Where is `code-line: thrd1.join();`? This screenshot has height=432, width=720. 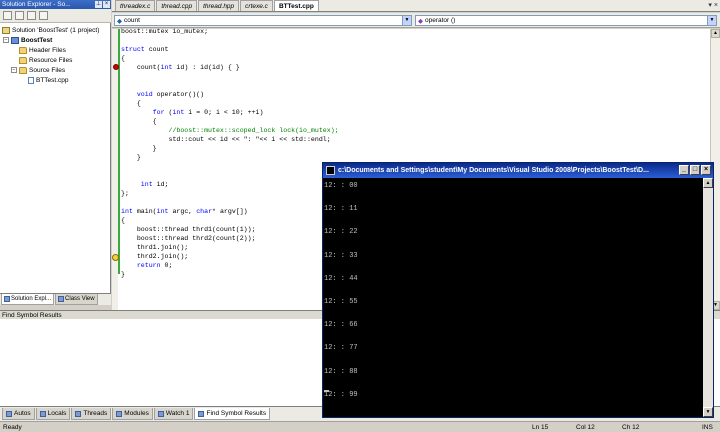
code-line: thrd1.join(); is located at coordinates (155, 247).